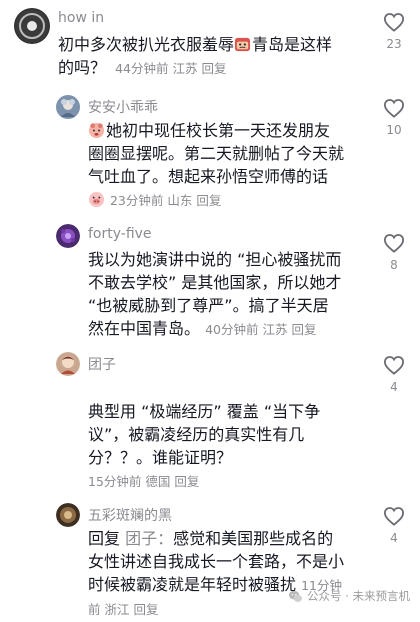 Image resolution: width=420 pixels, height=622 pixels. What do you see at coordinates (143, 481) in the screenshot?
I see `comment-meta: 15分钟前 德国 回复` at bounding box center [143, 481].